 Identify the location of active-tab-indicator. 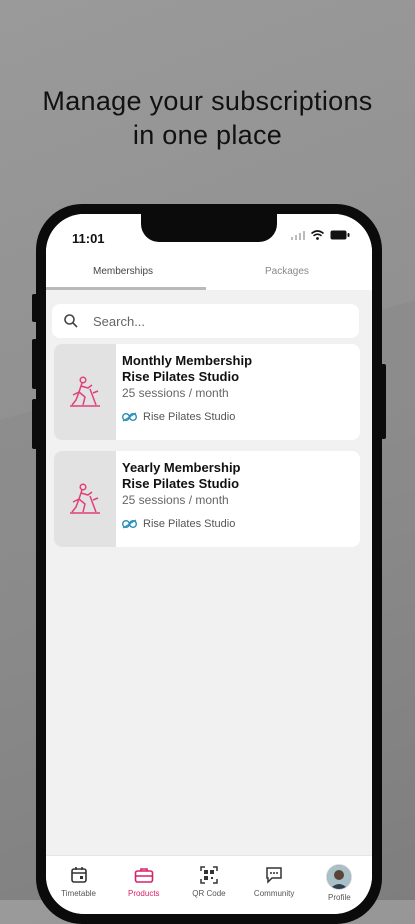
(126, 288).